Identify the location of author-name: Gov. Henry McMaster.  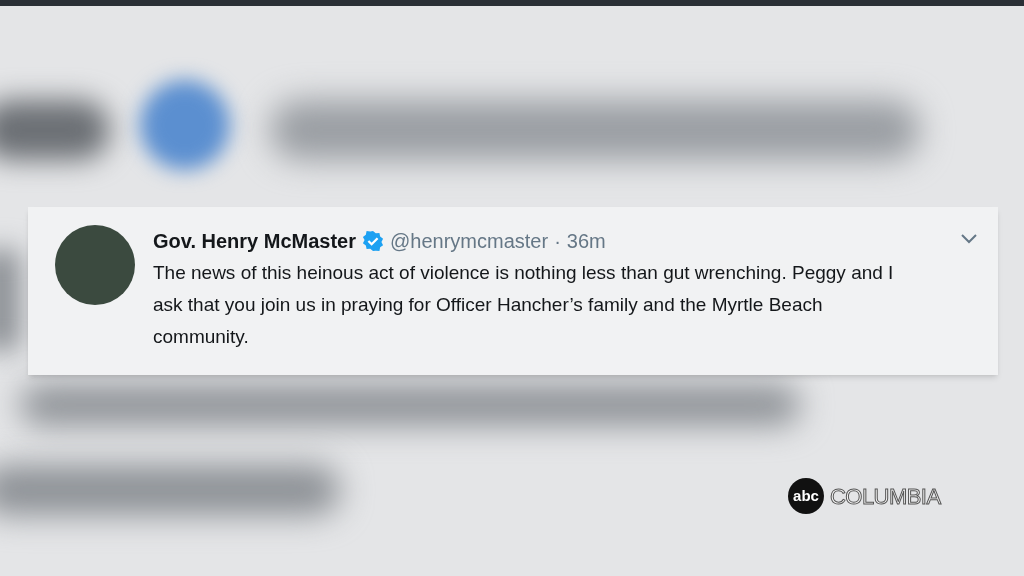
(255, 241).